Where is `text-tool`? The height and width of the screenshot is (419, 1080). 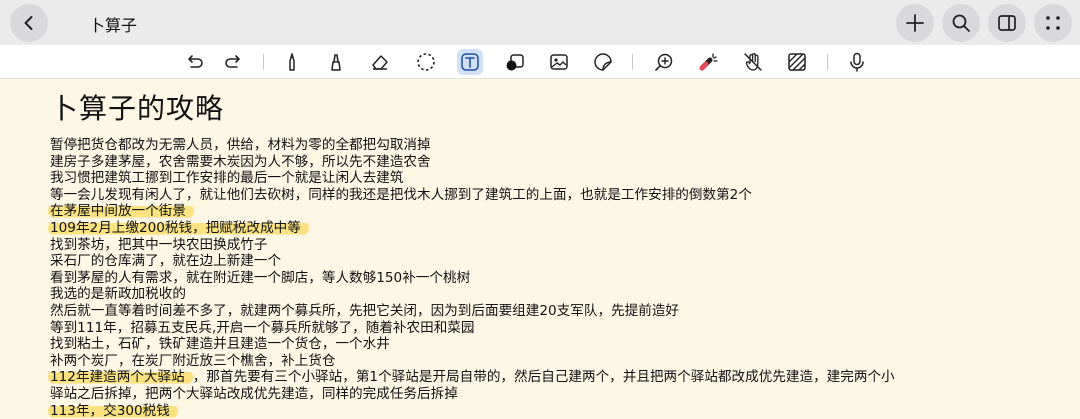 text-tool is located at coordinates (470, 62).